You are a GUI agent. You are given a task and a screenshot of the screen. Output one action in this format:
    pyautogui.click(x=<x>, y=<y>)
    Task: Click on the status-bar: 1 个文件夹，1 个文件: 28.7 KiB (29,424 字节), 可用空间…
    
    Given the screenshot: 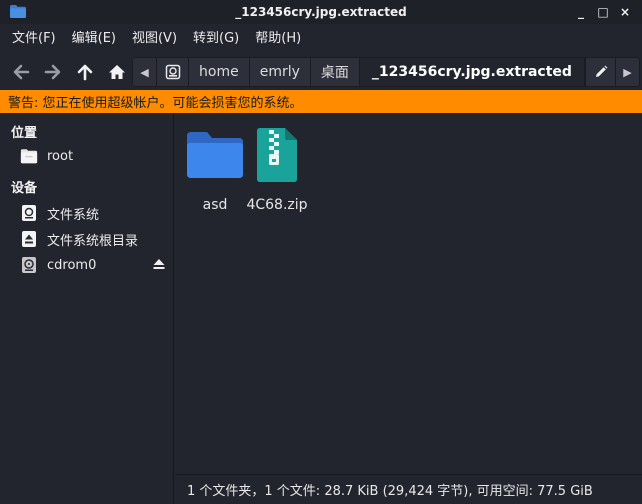 What is the action you would take?
    pyautogui.click(x=408, y=489)
    